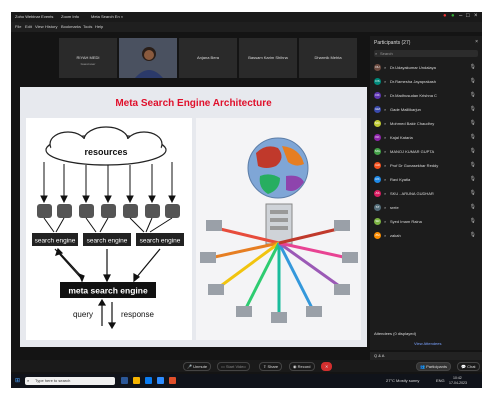 This screenshot has height=398, width=492. I want to click on edge-icon, so click(148, 380).